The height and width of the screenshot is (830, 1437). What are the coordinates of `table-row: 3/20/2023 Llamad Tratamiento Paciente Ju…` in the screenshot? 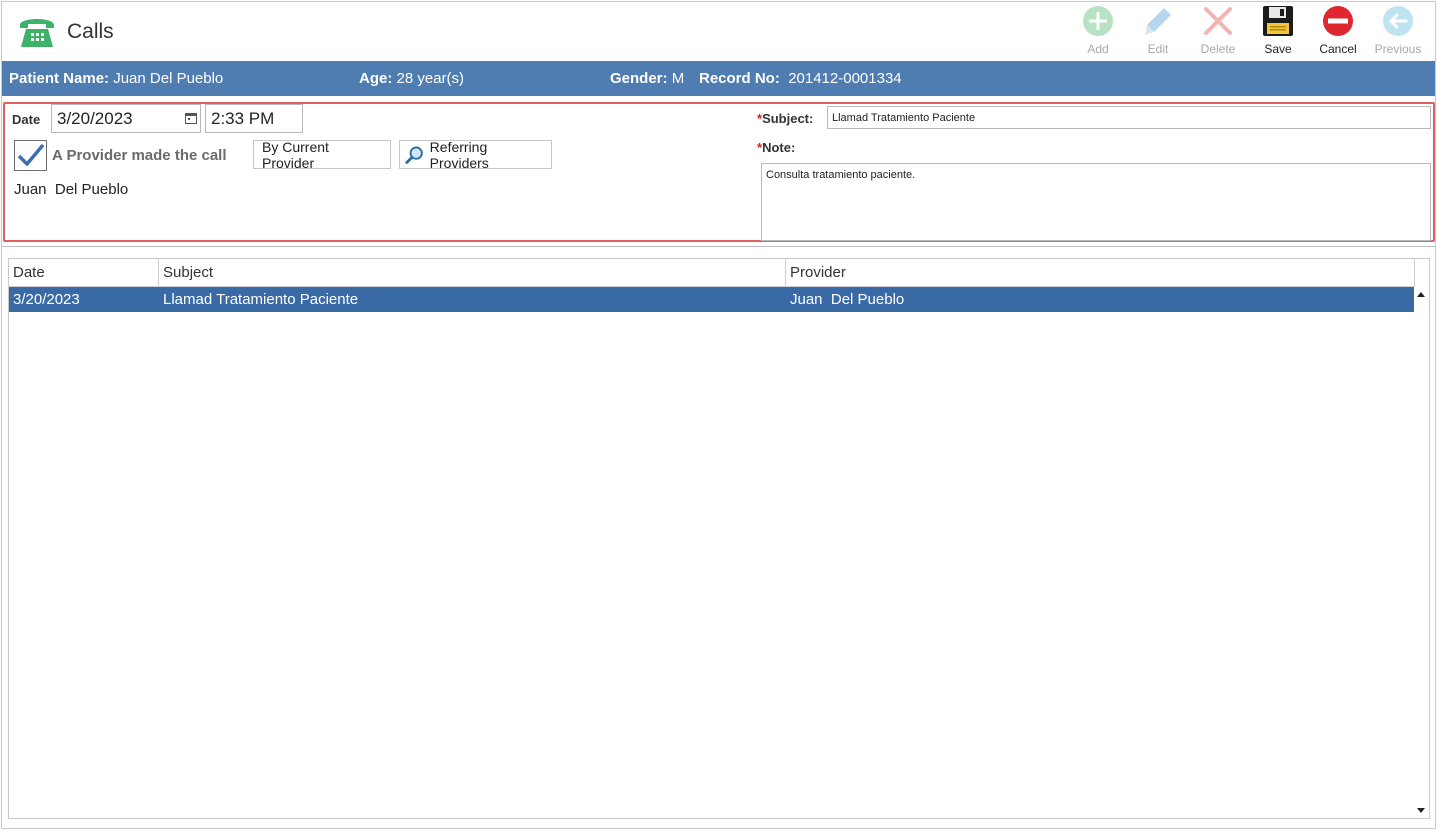 It's located at (711, 299).